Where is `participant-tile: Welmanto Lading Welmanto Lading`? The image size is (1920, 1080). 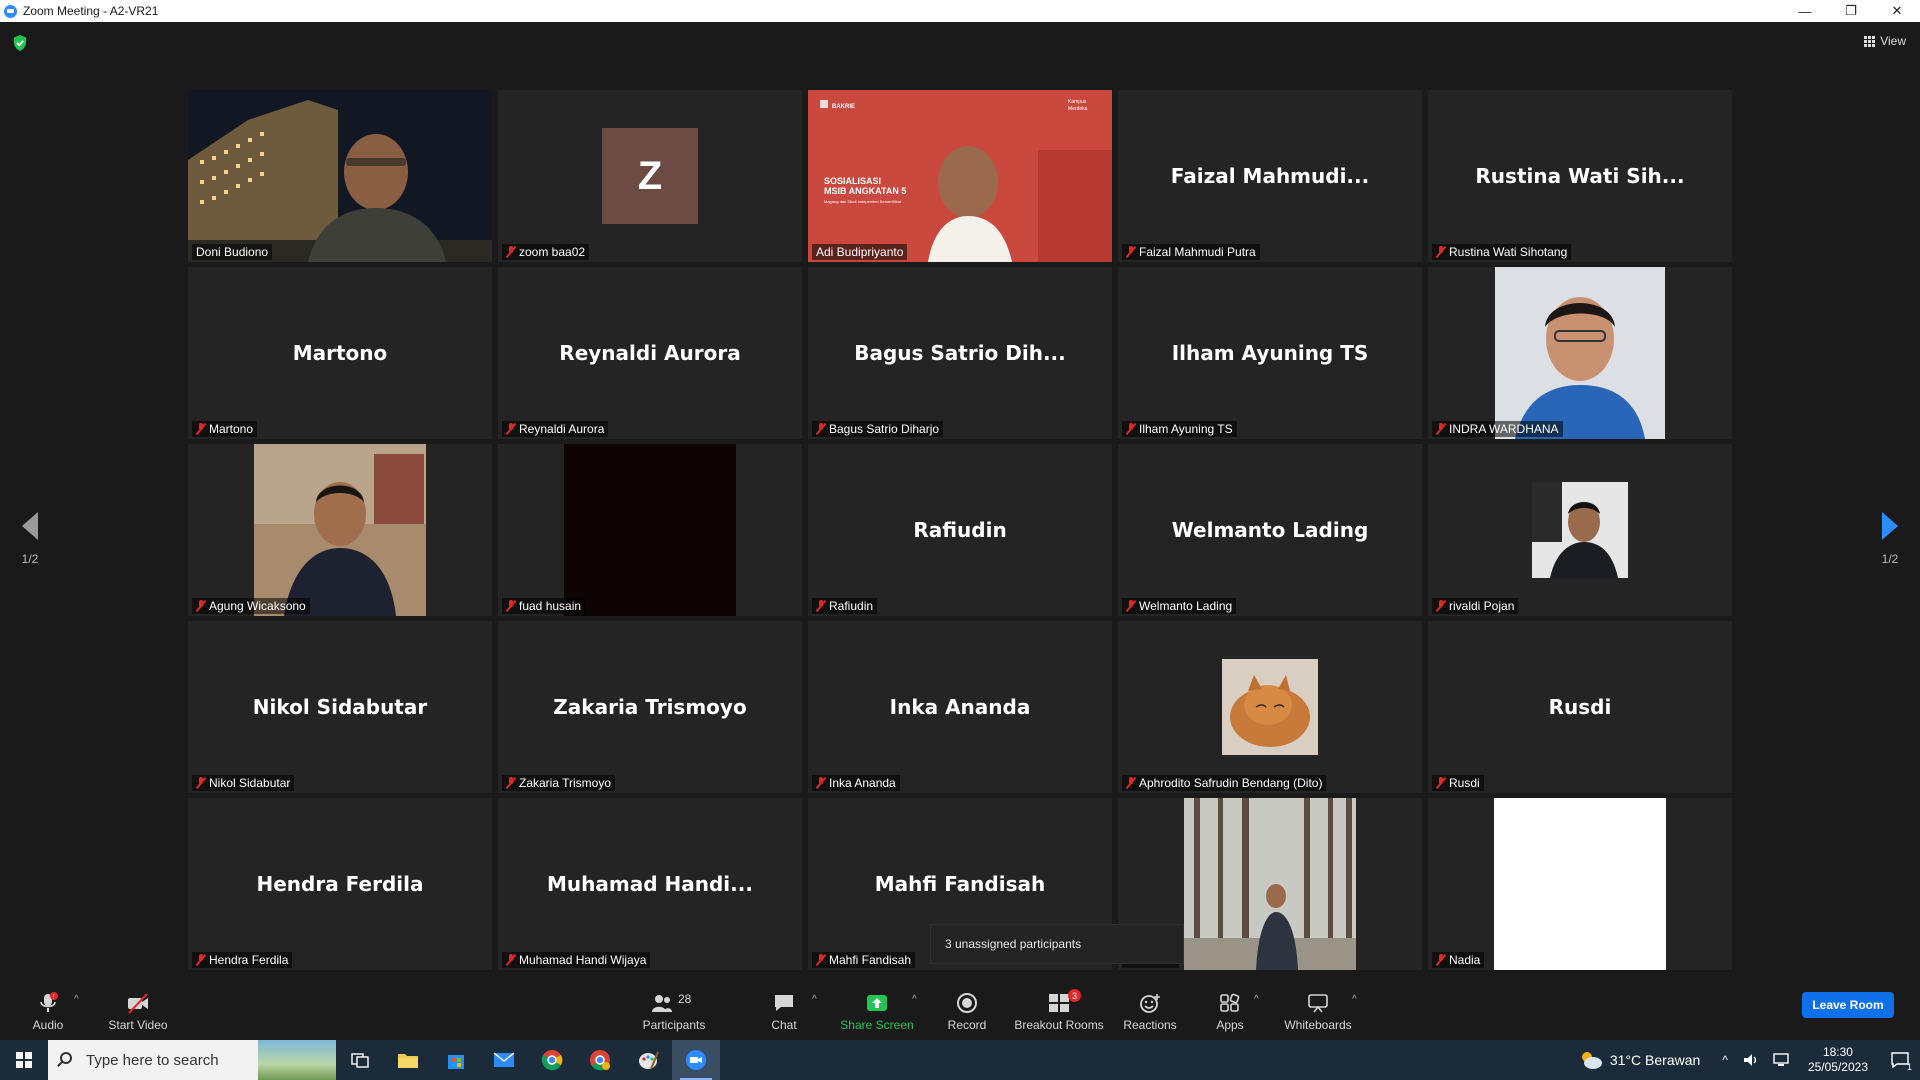
participant-tile: Welmanto Lading Welmanto Lading is located at coordinates (1270, 530).